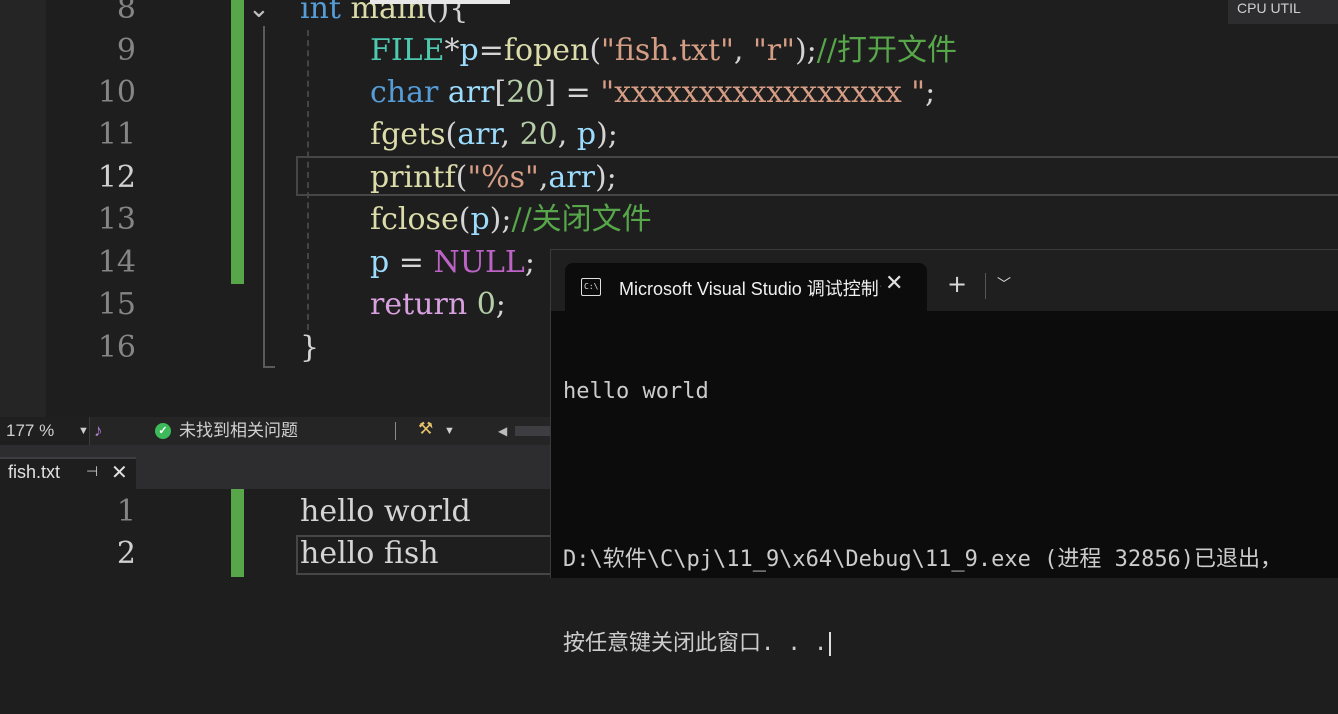  What do you see at coordinates (413, 177) in the screenshot?
I see `function-token: printf` at bounding box center [413, 177].